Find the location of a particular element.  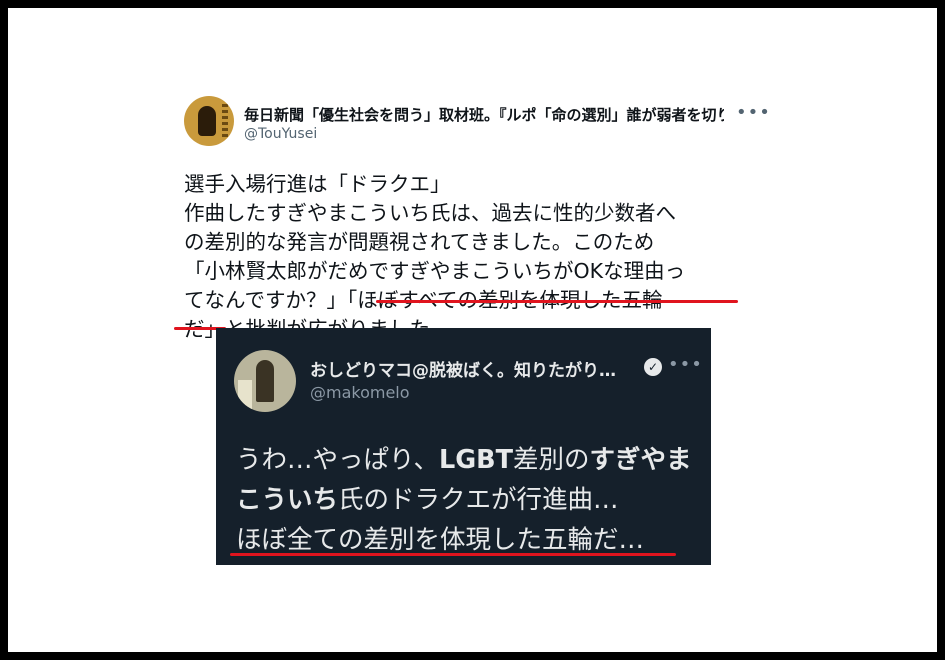

tweet-line: 「小林賢太郎がだめですぎやまこういちがOKな理由っ is located at coordinates (435, 271).